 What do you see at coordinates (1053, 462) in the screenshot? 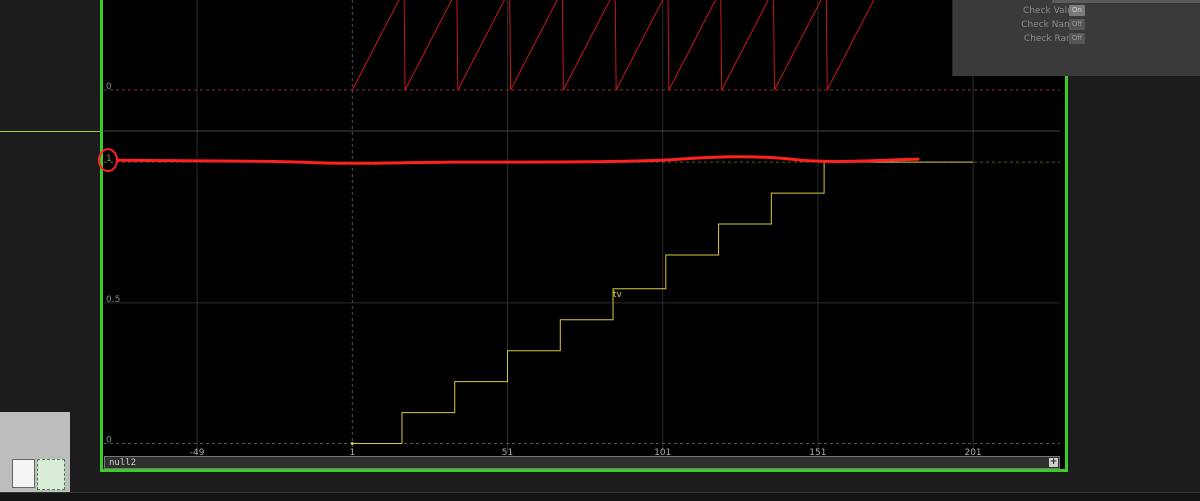
I see `add-channel-button: +` at bounding box center [1053, 462].